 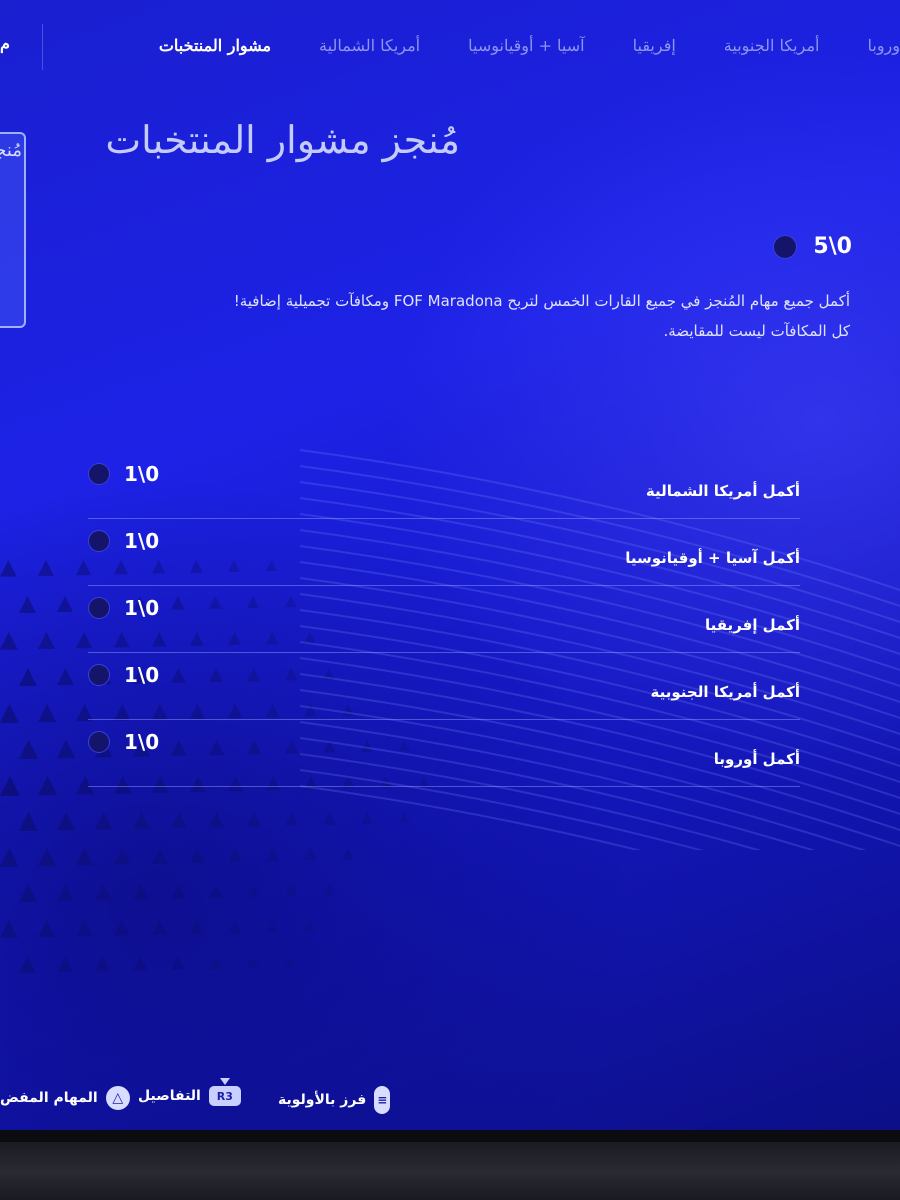 I want to click on description-line-2: كل المكافآت ليست للمقايضة., so click(x=757, y=331).